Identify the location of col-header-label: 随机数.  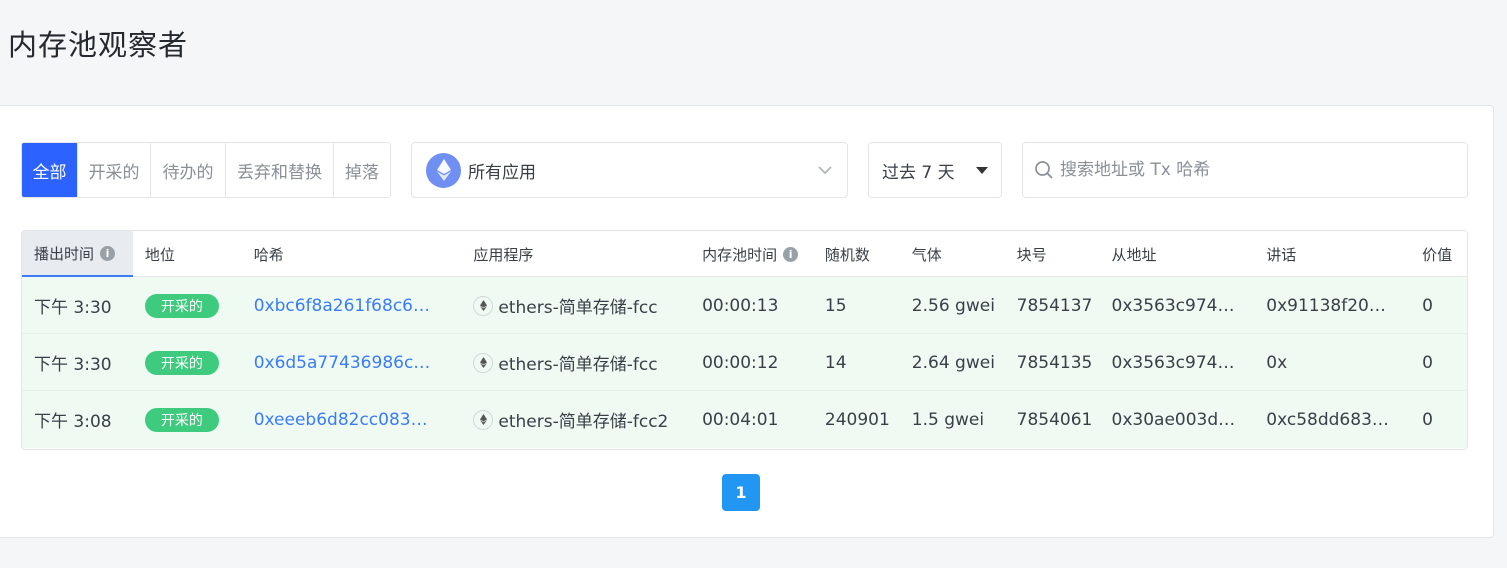
(847, 254).